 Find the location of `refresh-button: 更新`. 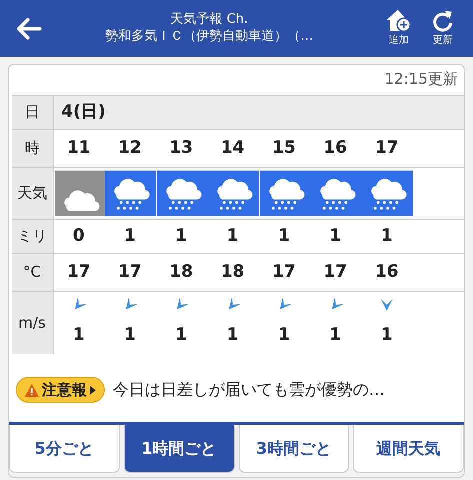

refresh-button: 更新 is located at coordinates (443, 28).